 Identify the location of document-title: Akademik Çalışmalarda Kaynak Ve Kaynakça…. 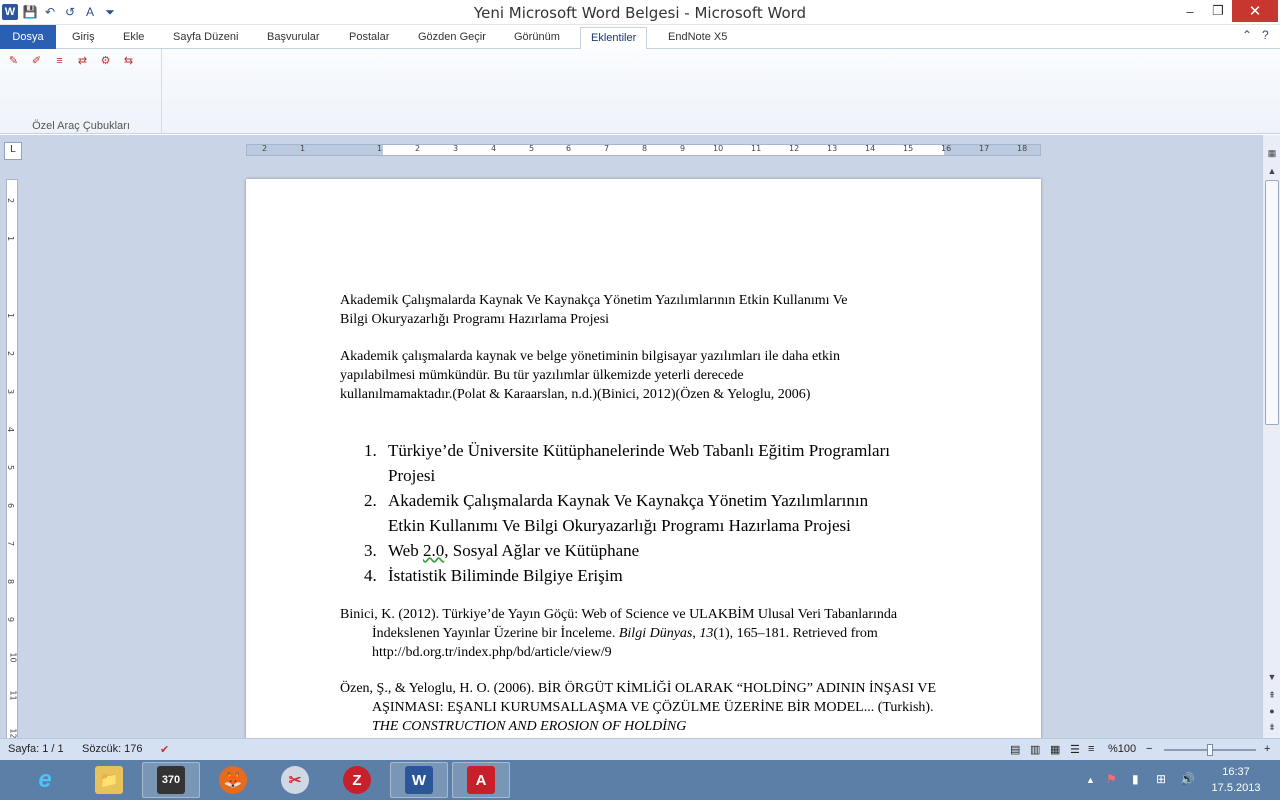
(650, 310).